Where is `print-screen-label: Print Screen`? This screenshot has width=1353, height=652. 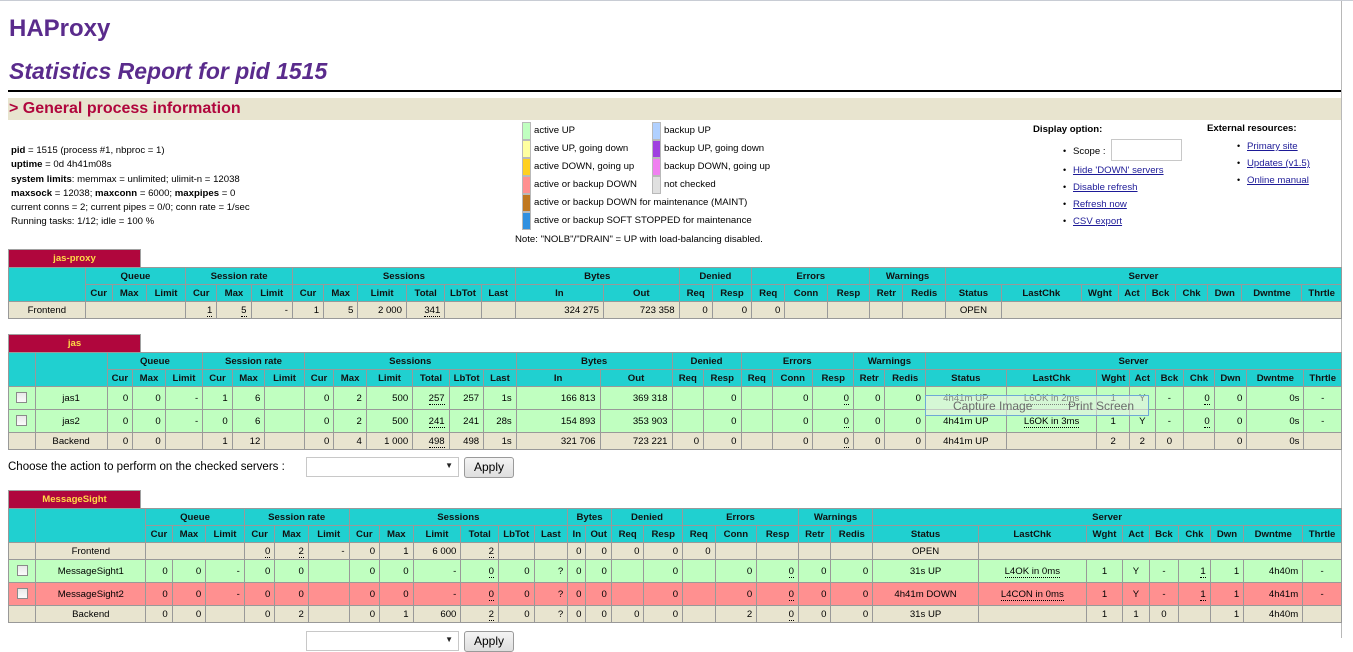
print-screen-label: Print Screen is located at coordinates (1101, 406).